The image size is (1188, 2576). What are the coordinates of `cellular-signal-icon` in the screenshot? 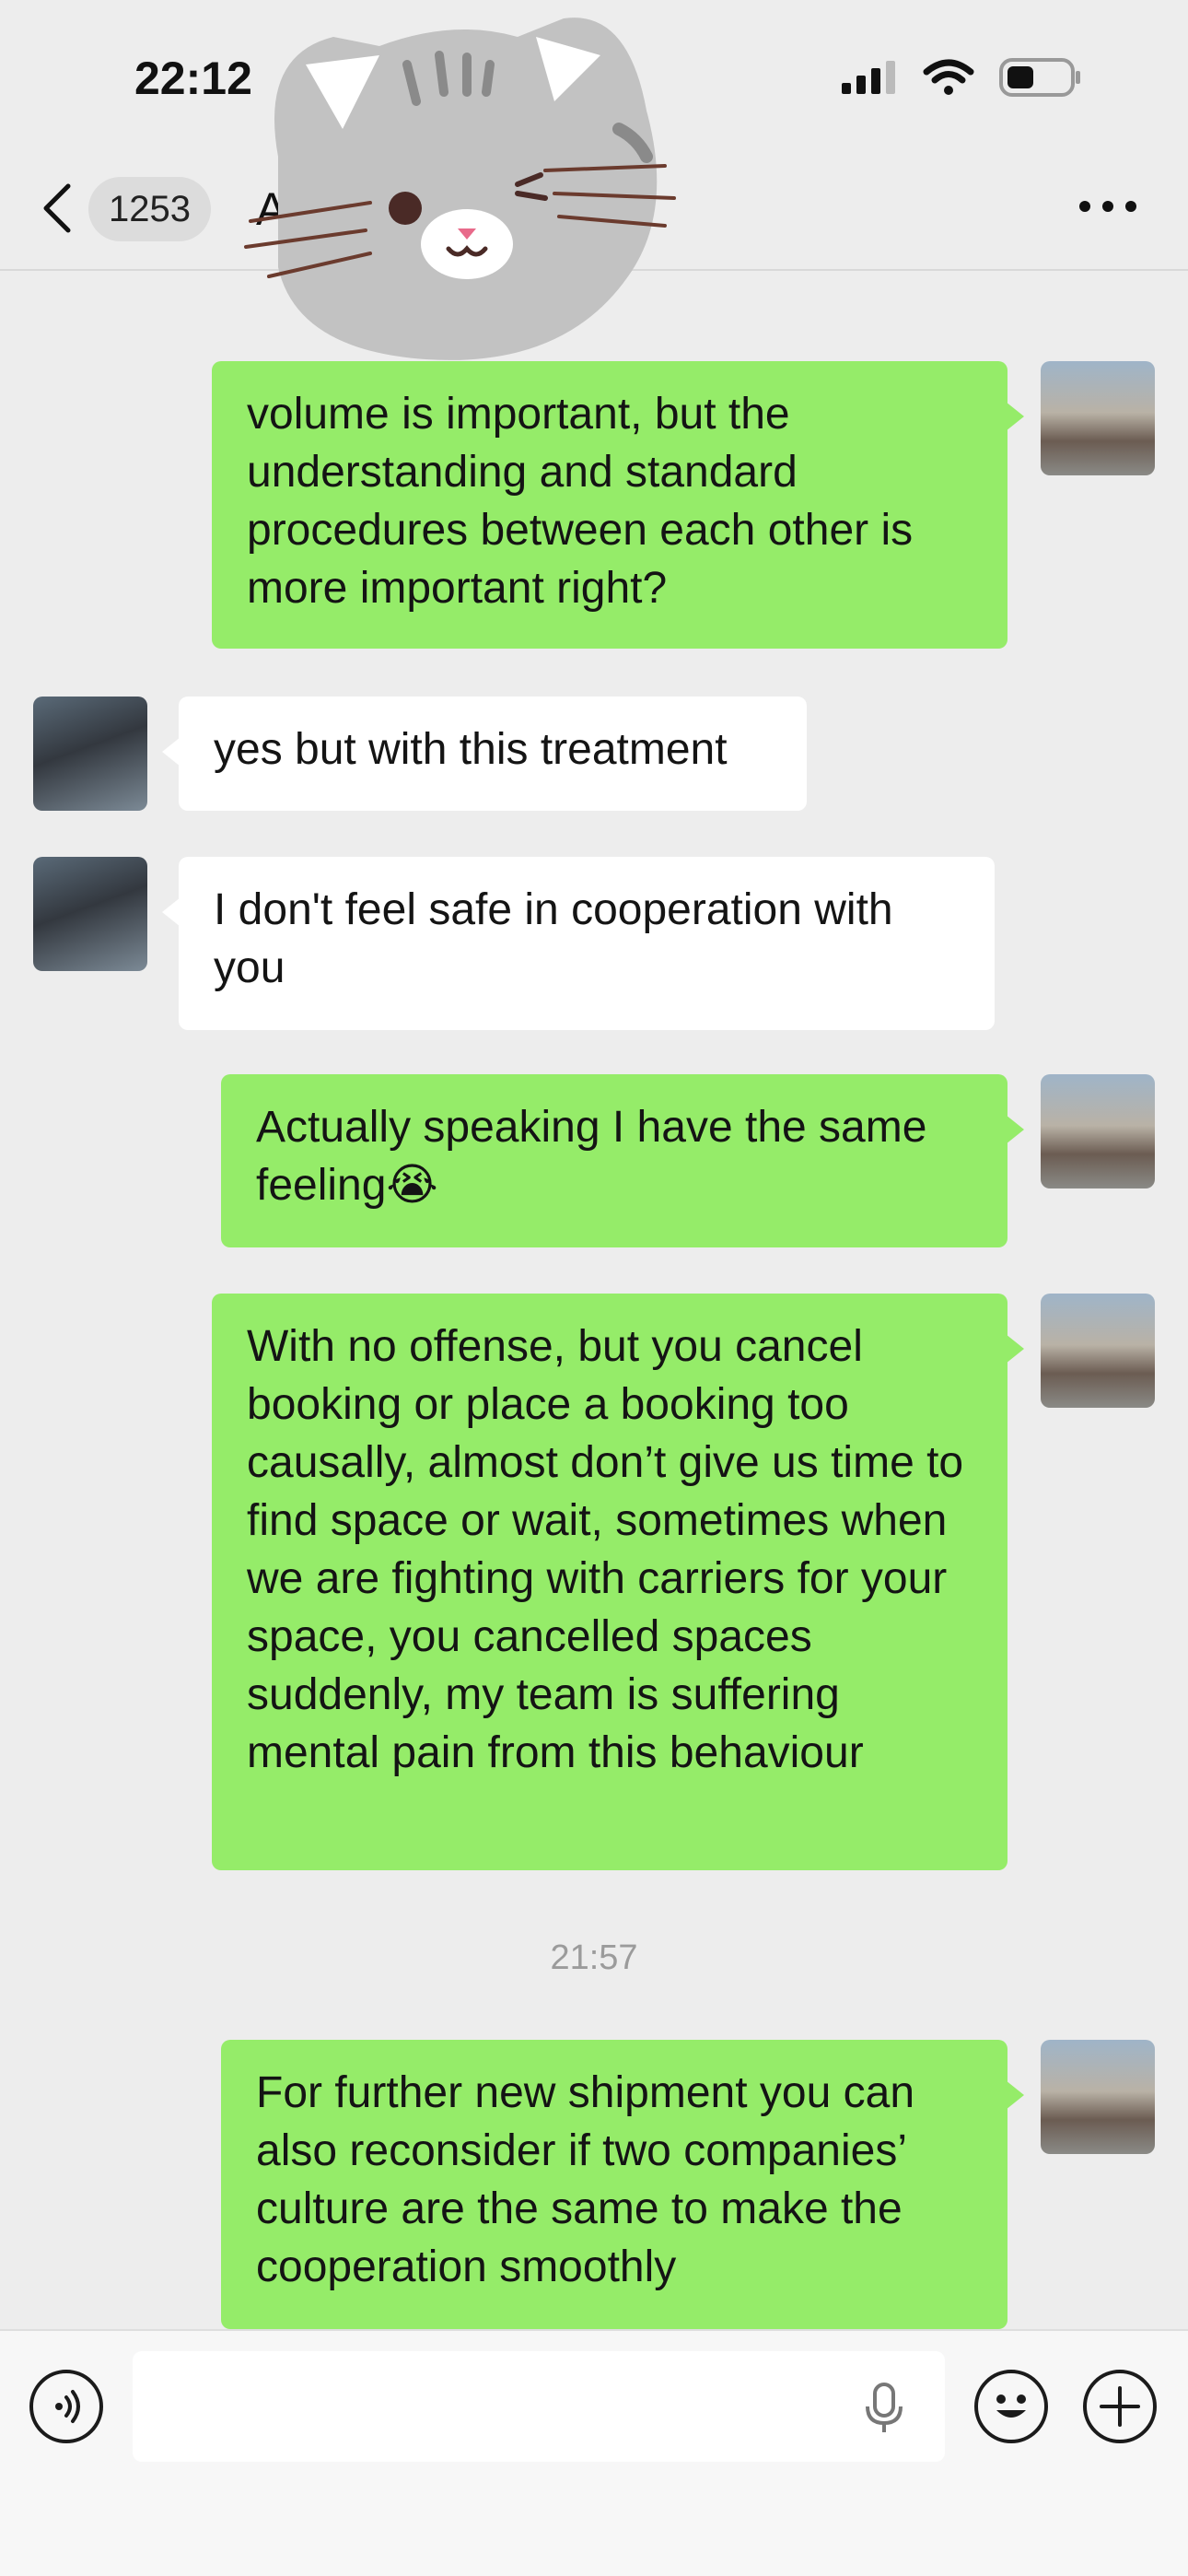 It's located at (869, 77).